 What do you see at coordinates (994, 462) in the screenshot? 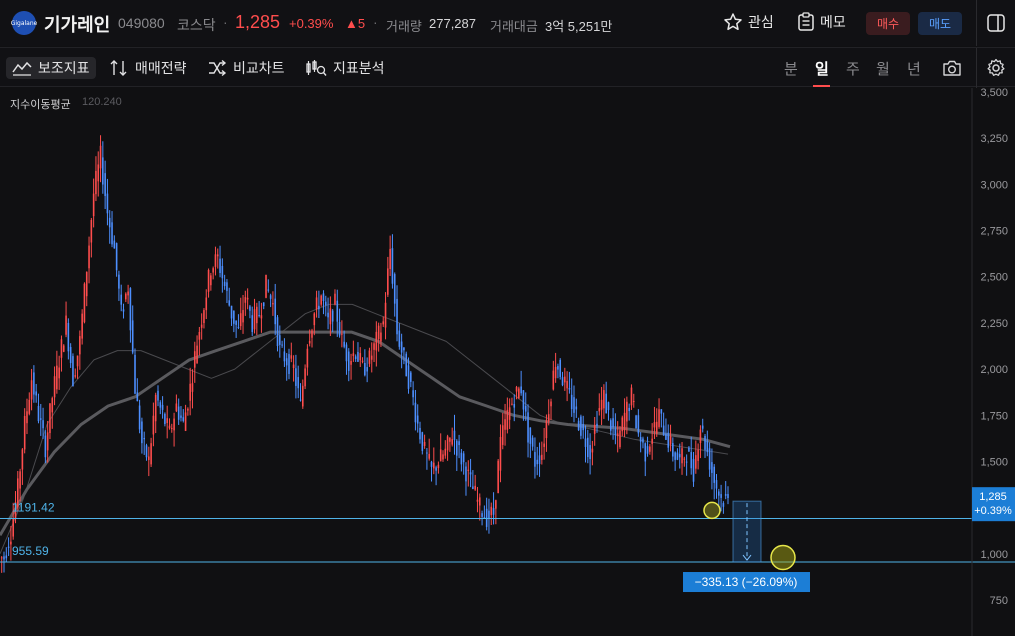
I see `y-tick-label: 1,500` at bounding box center [994, 462].